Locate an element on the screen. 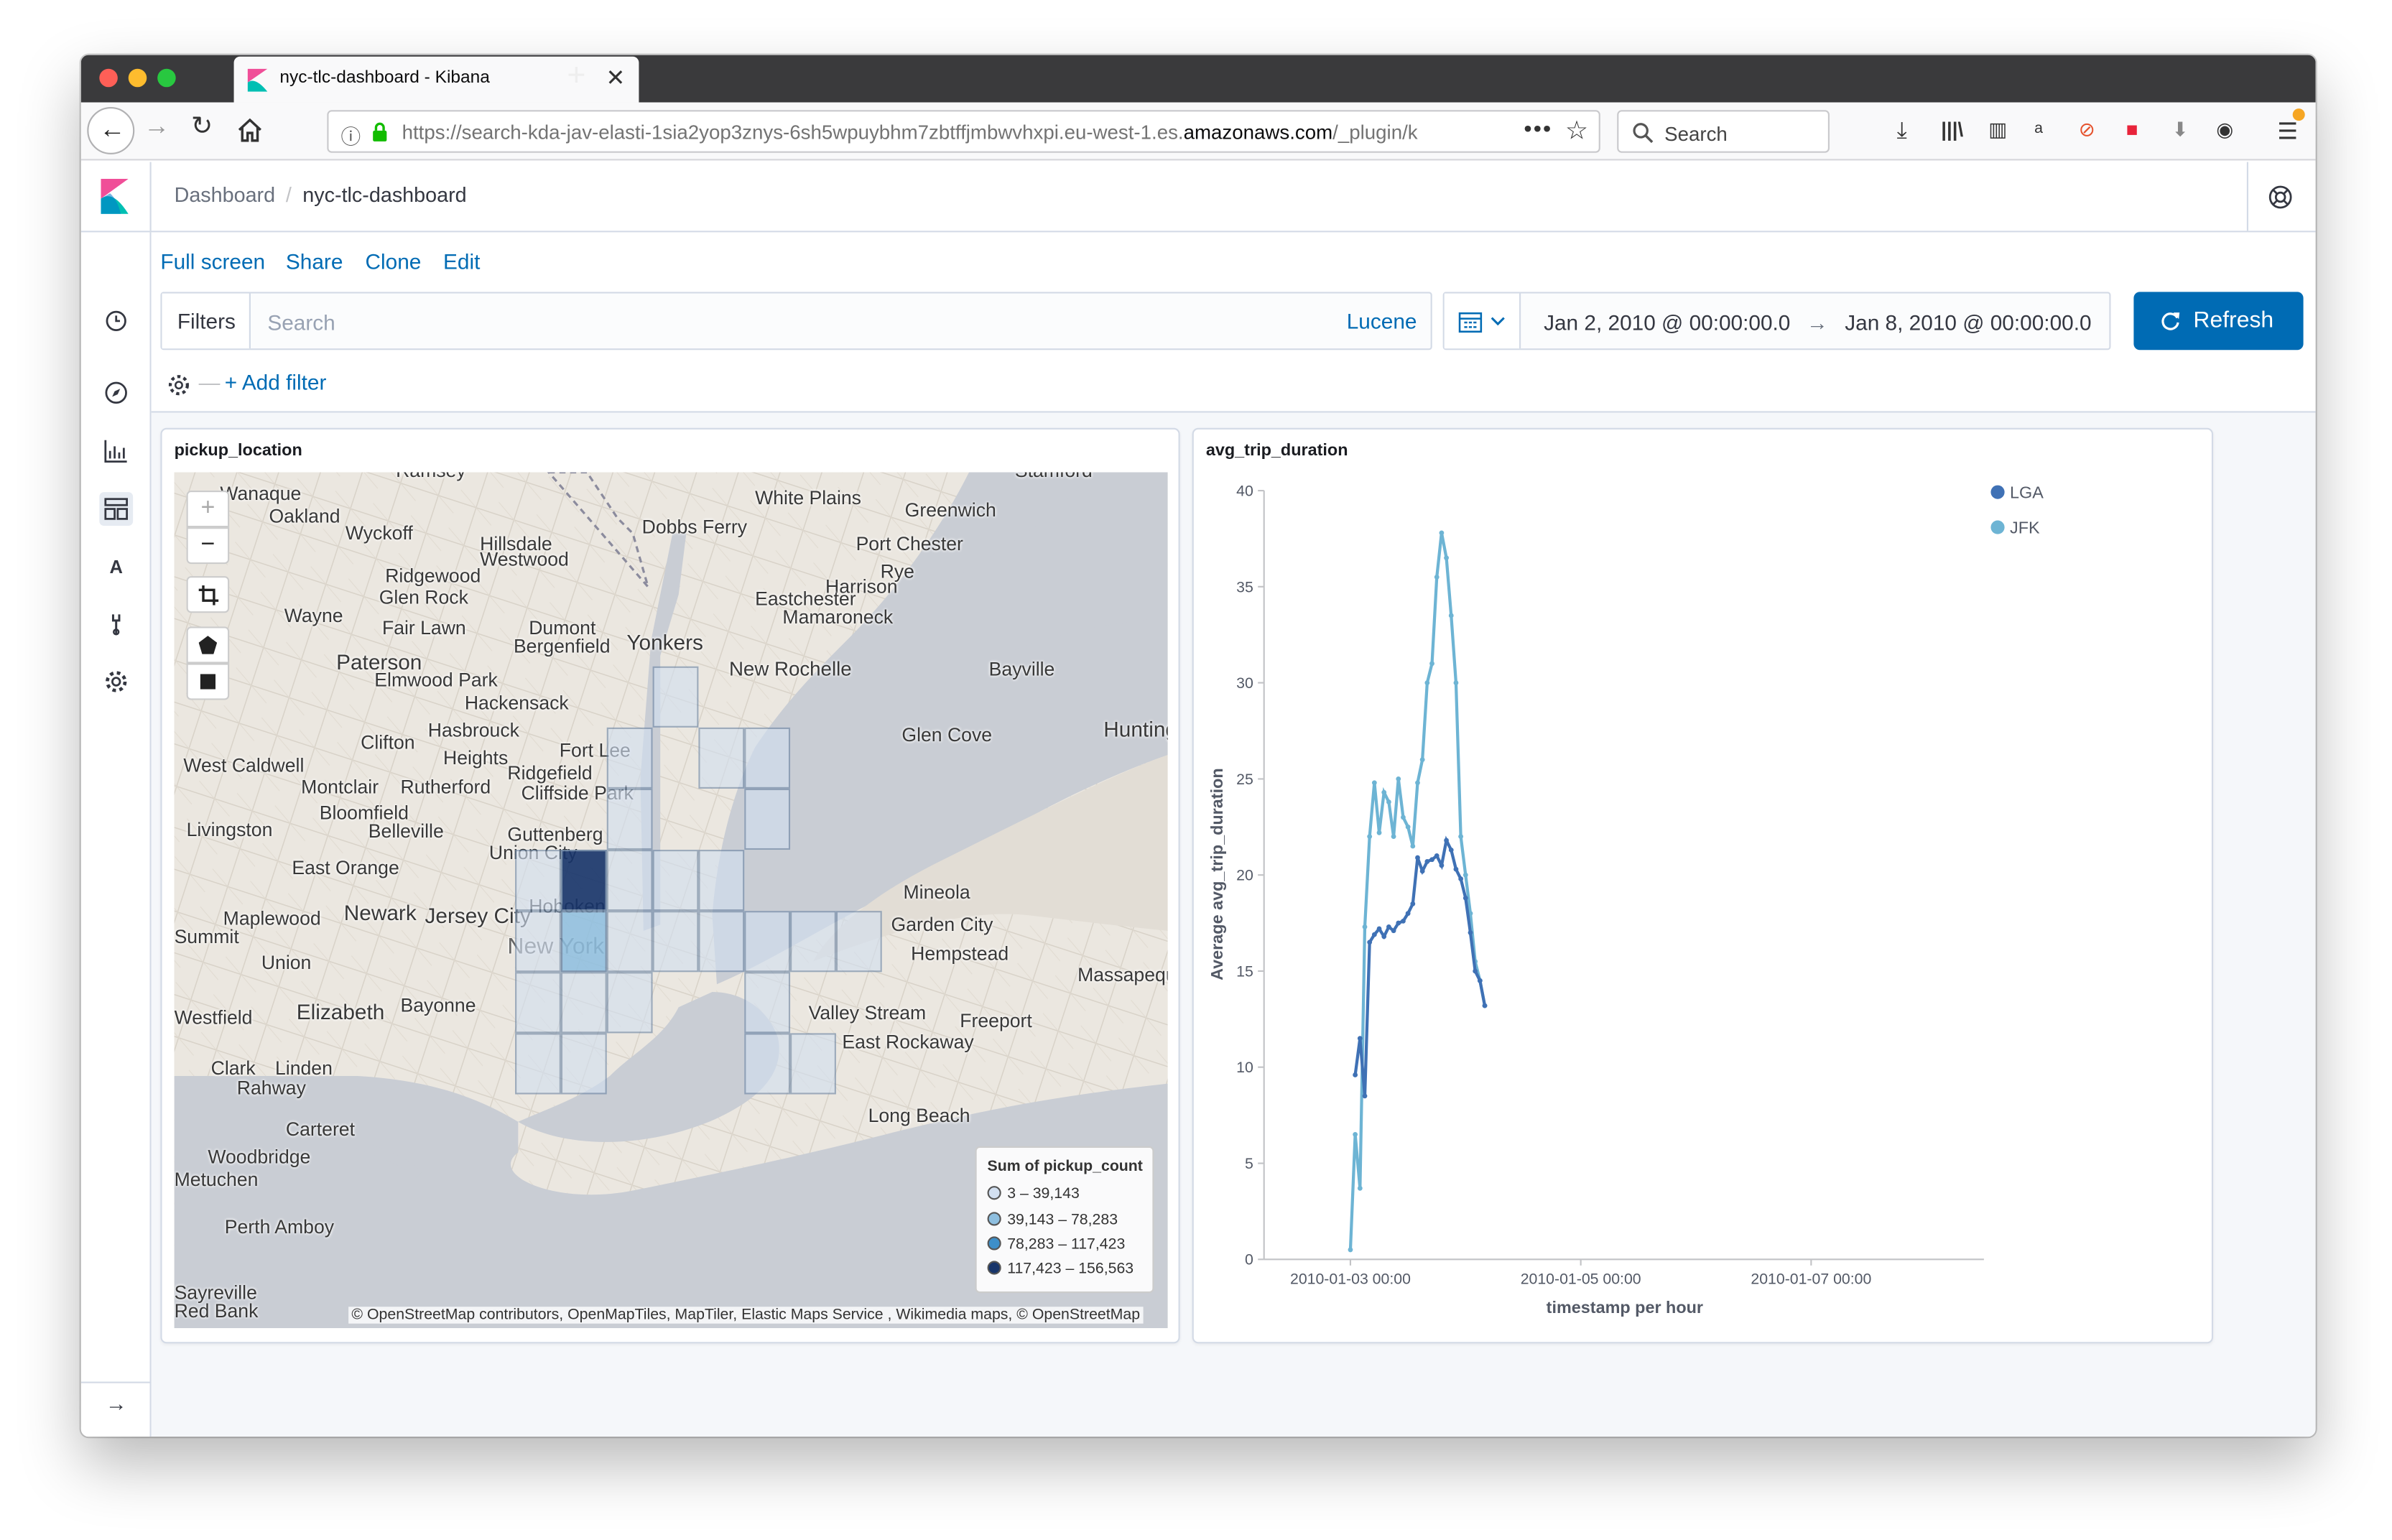 This screenshot has height=1540, width=2392. zoom-in-button: + is located at coordinates (208, 510).